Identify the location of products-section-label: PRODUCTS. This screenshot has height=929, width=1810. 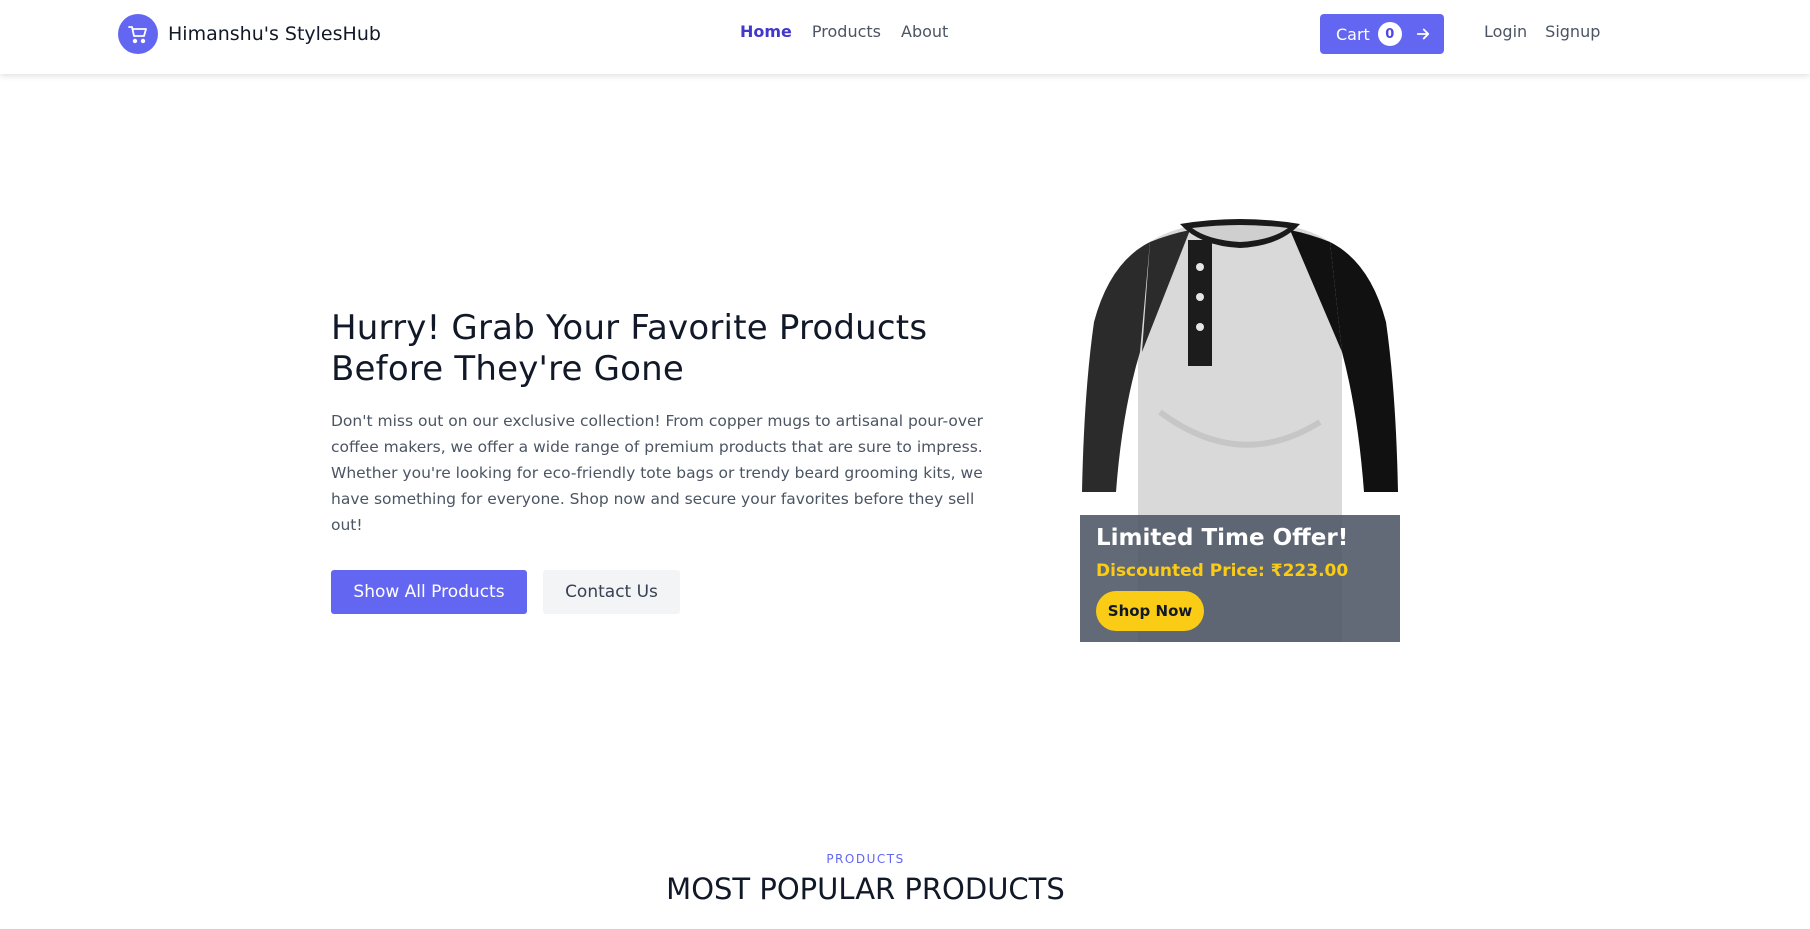
(865, 859).